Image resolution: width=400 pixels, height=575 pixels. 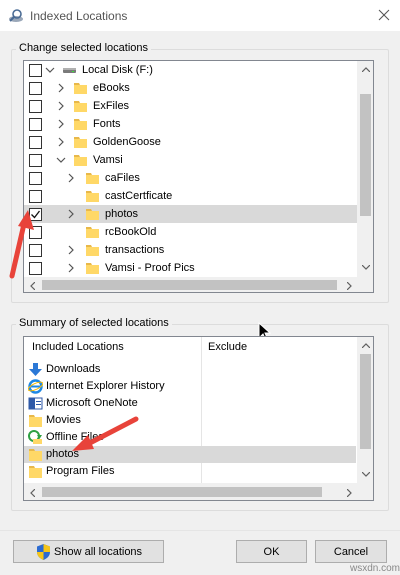 I want to click on tree-horizontal-scrollbar, so click(x=198, y=284).